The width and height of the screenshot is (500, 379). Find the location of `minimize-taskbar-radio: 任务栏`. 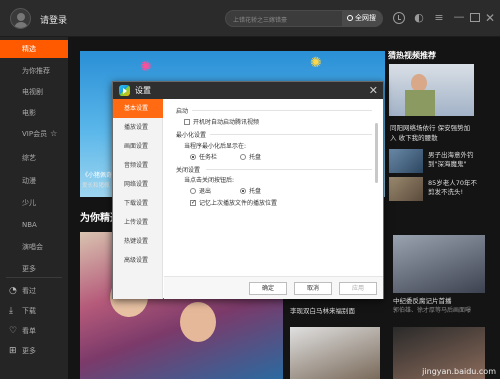

minimize-taskbar-radio: 任务栏 is located at coordinates (203, 156).